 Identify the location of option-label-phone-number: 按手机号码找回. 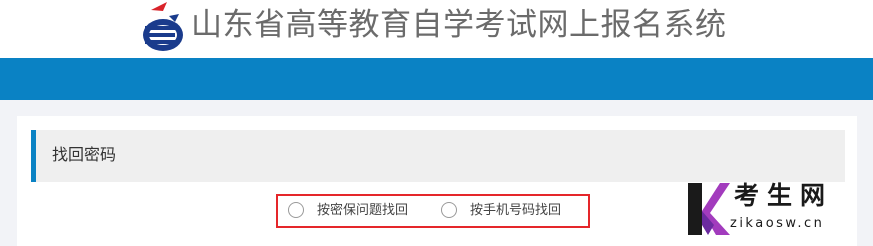
(516, 210).